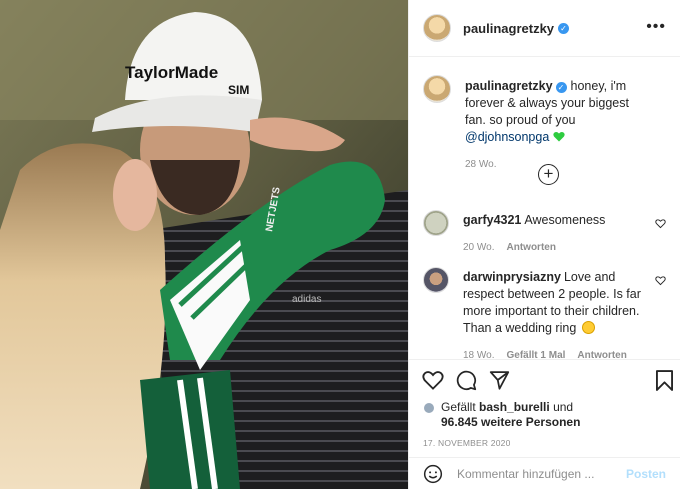 Image resolution: width=680 pixels, height=489 pixels. I want to click on comment-text: Awesomeness, so click(565, 220).